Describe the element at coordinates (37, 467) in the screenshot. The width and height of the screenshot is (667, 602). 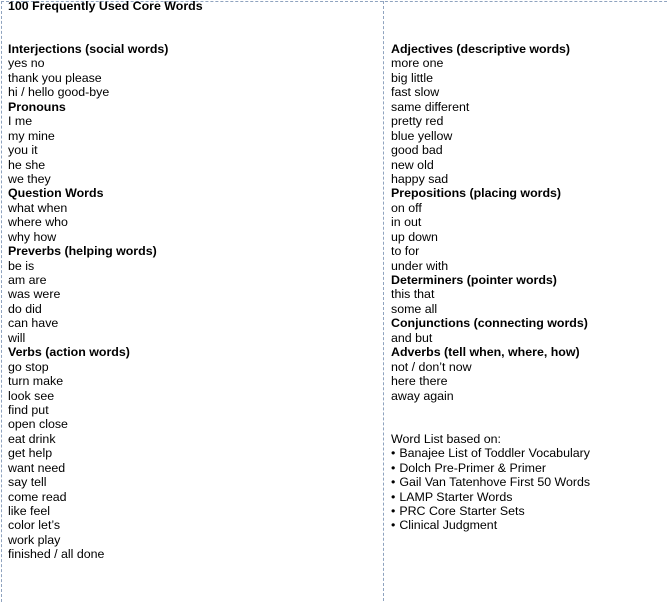
I see `word-pair: want need` at that location.